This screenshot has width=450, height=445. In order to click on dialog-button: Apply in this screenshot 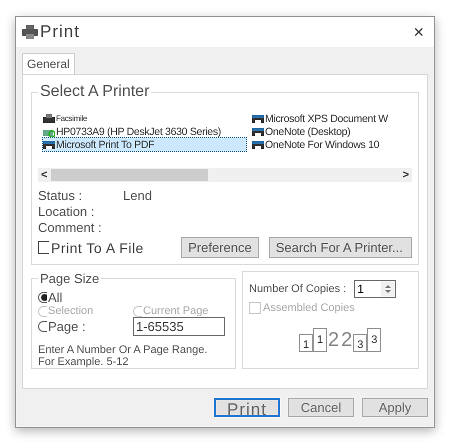, I will do `click(395, 407)`.